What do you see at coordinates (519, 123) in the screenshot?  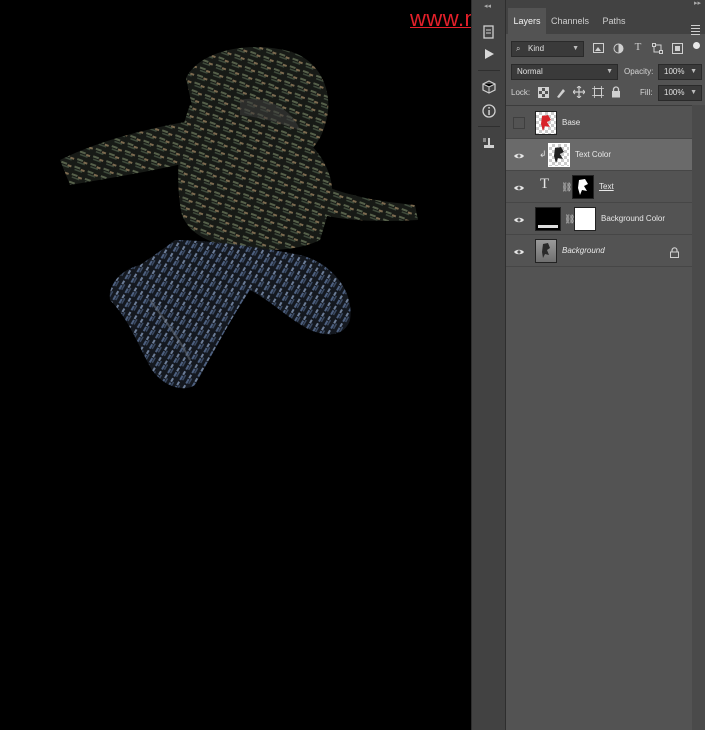 I see `visibility-toggle-off` at bounding box center [519, 123].